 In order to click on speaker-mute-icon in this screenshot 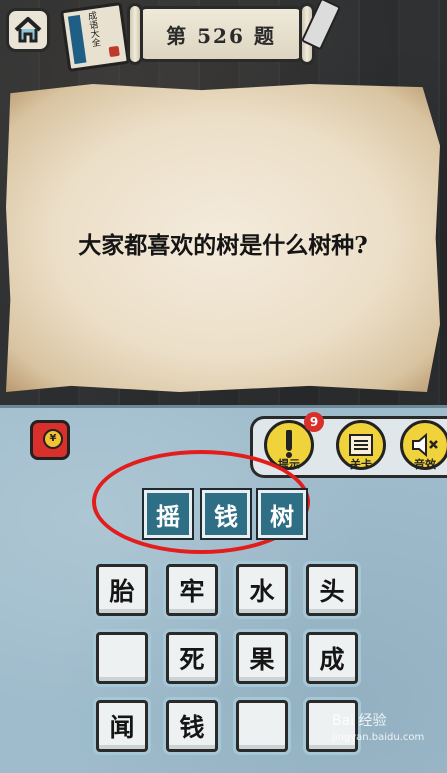, I will do `click(425, 445)`.